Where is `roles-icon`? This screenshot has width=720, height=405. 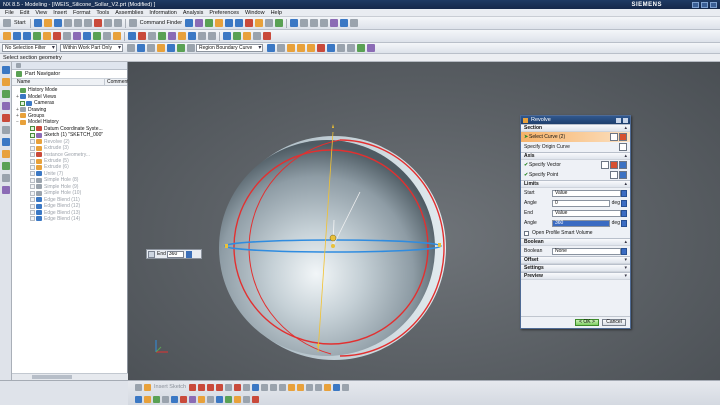 roles-icon is located at coordinates (6, 190).